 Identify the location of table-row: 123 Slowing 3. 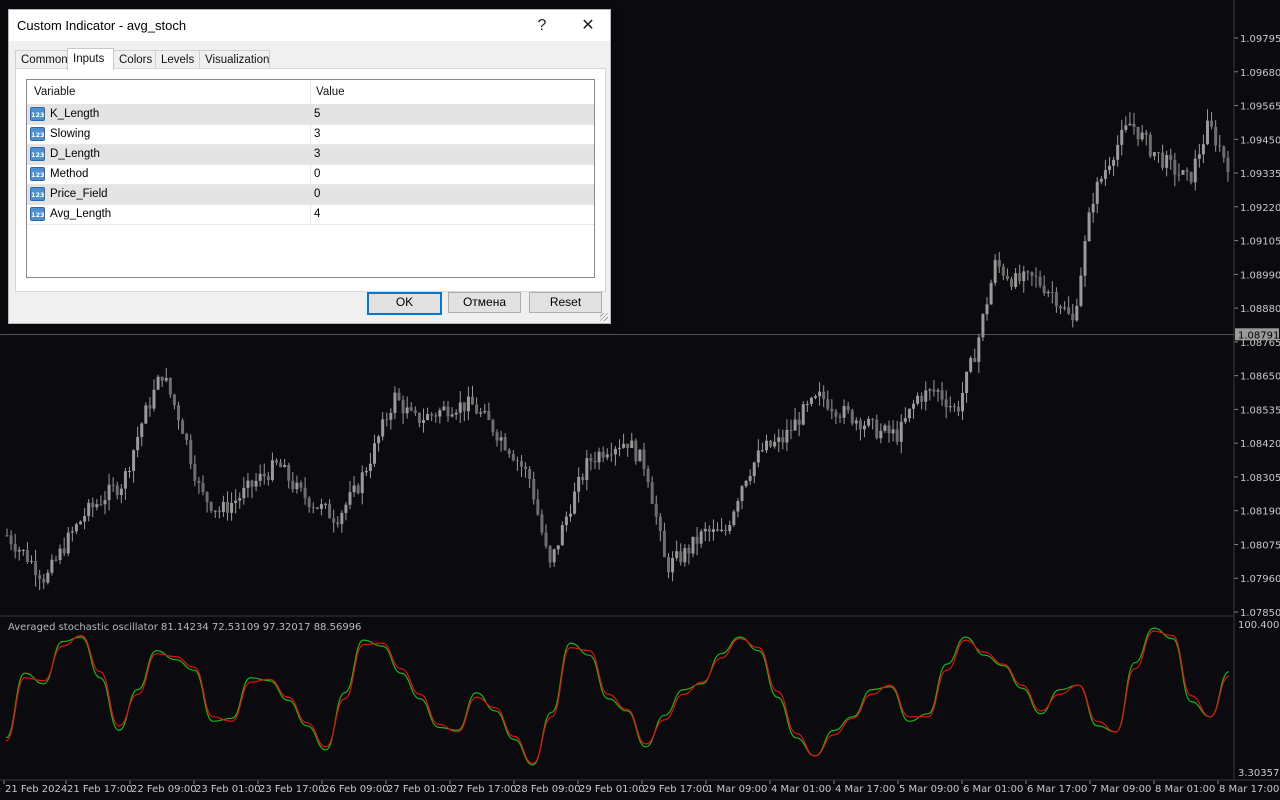
(310, 135).